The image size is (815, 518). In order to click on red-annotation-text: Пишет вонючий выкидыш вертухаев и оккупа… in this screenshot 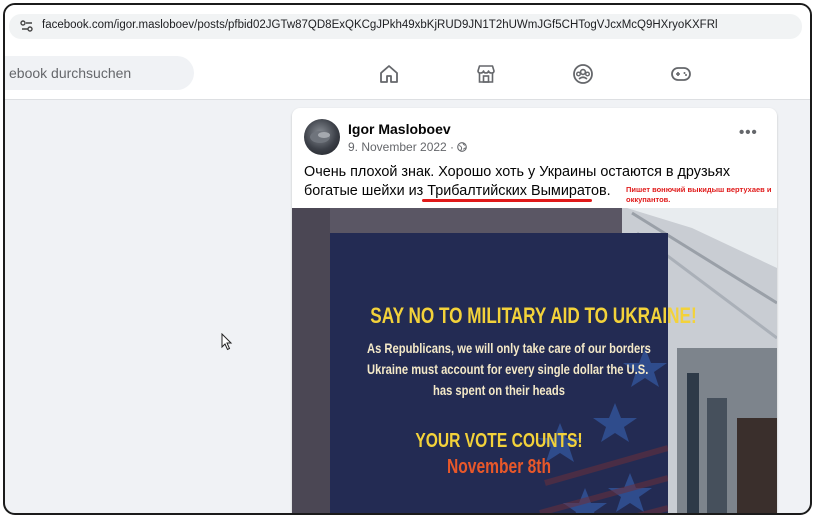, I will do `click(699, 194)`.